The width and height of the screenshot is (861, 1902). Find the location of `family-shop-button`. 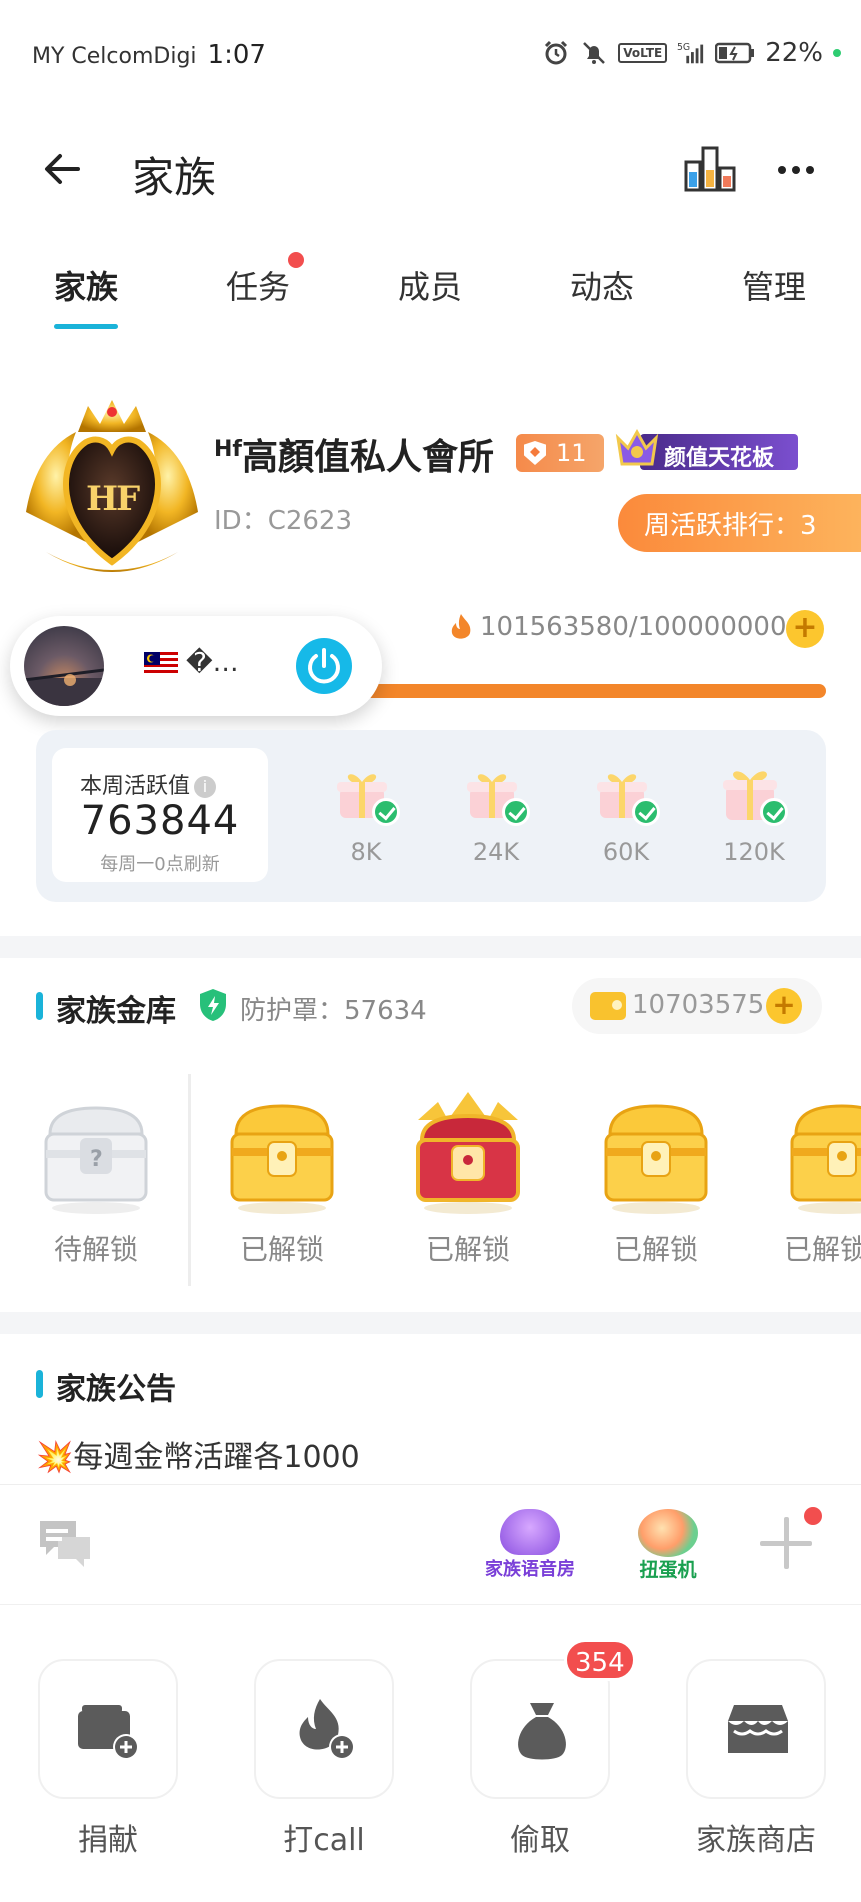

family-shop-button is located at coordinates (756, 1729).